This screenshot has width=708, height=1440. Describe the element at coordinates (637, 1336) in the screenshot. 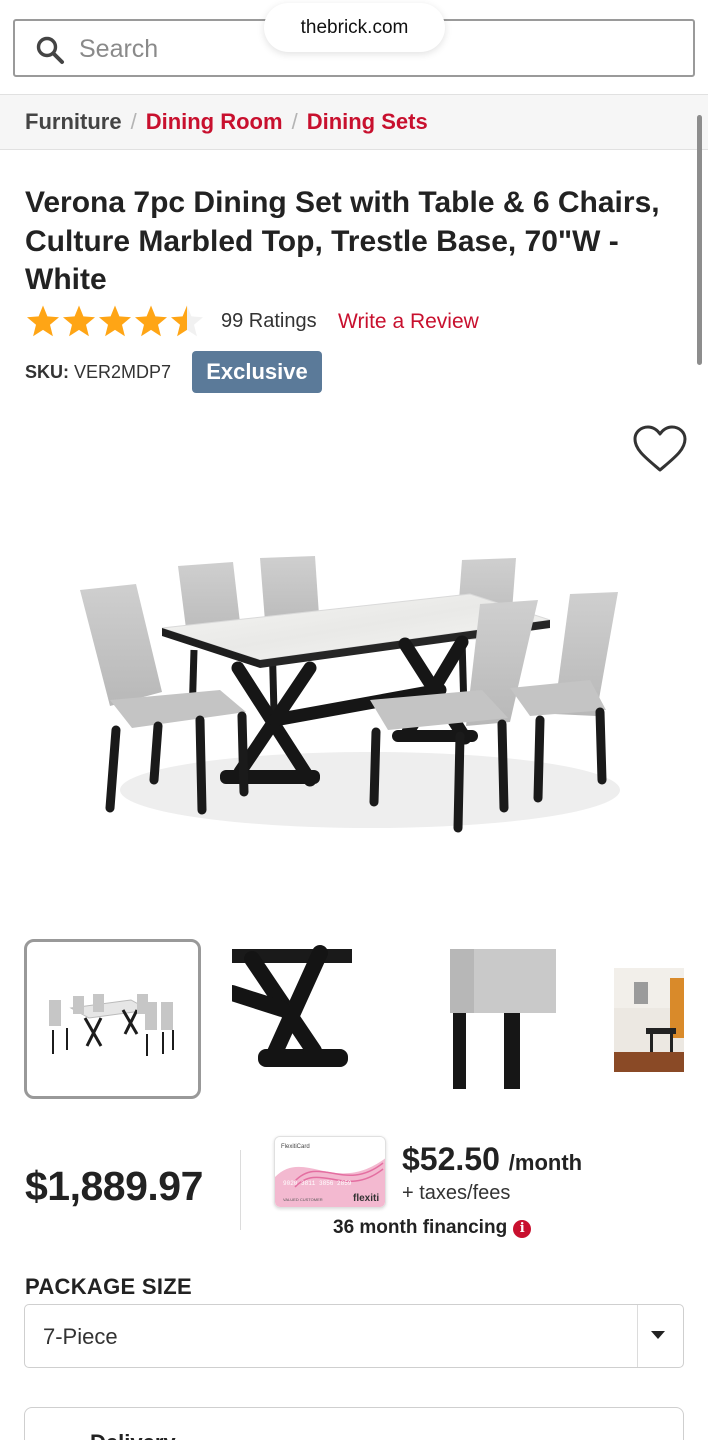

I see `select-divider` at that location.